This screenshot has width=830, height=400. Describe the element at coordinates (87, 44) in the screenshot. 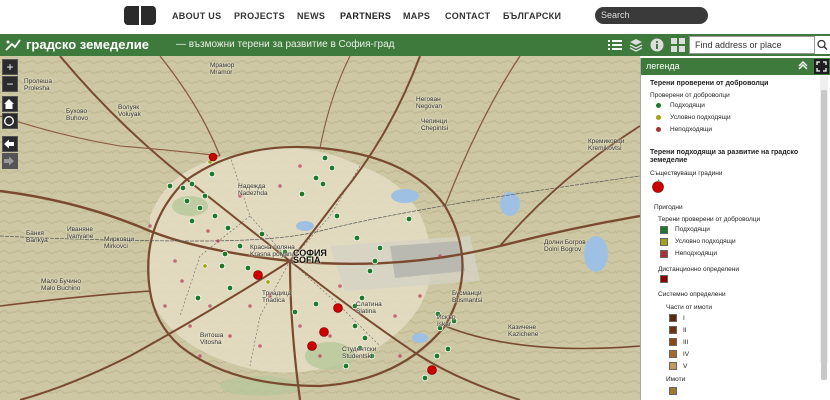

I see `app-title: градско земеделие` at that location.